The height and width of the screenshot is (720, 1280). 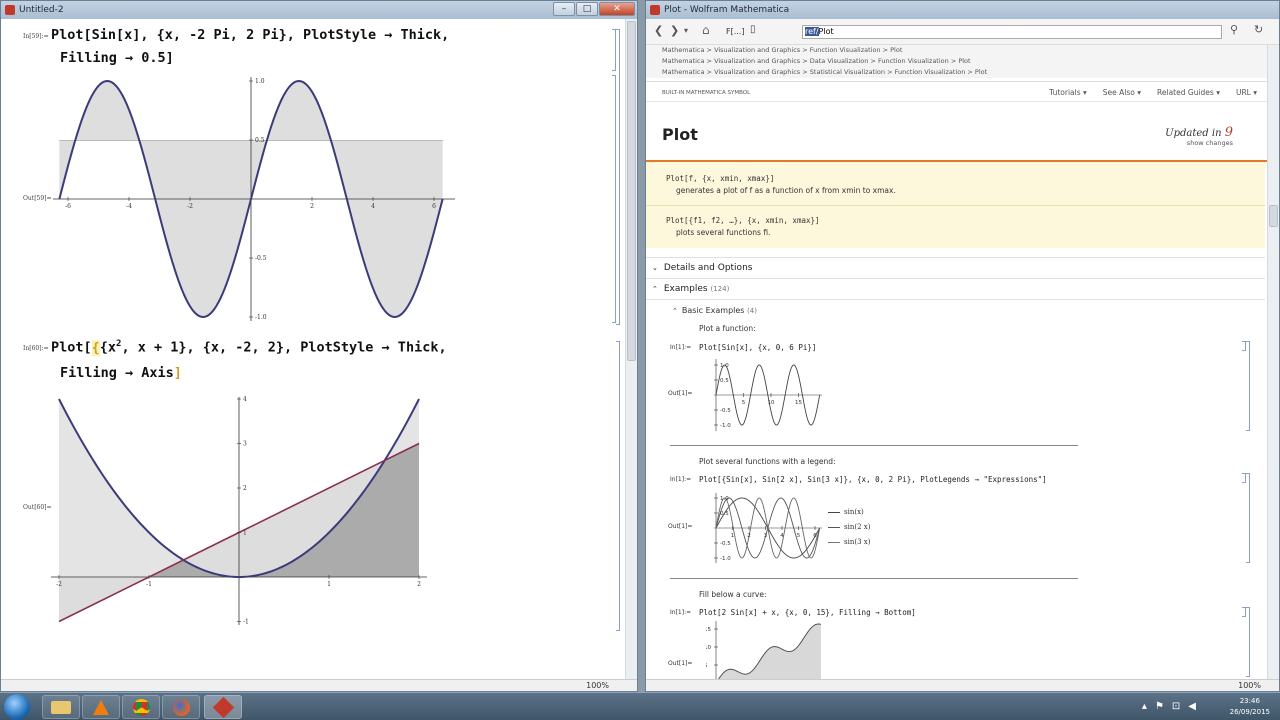 What do you see at coordinates (959, 268) in the screenshot?
I see `details-section: ⌄ Details and Options` at bounding box center [959, 268].